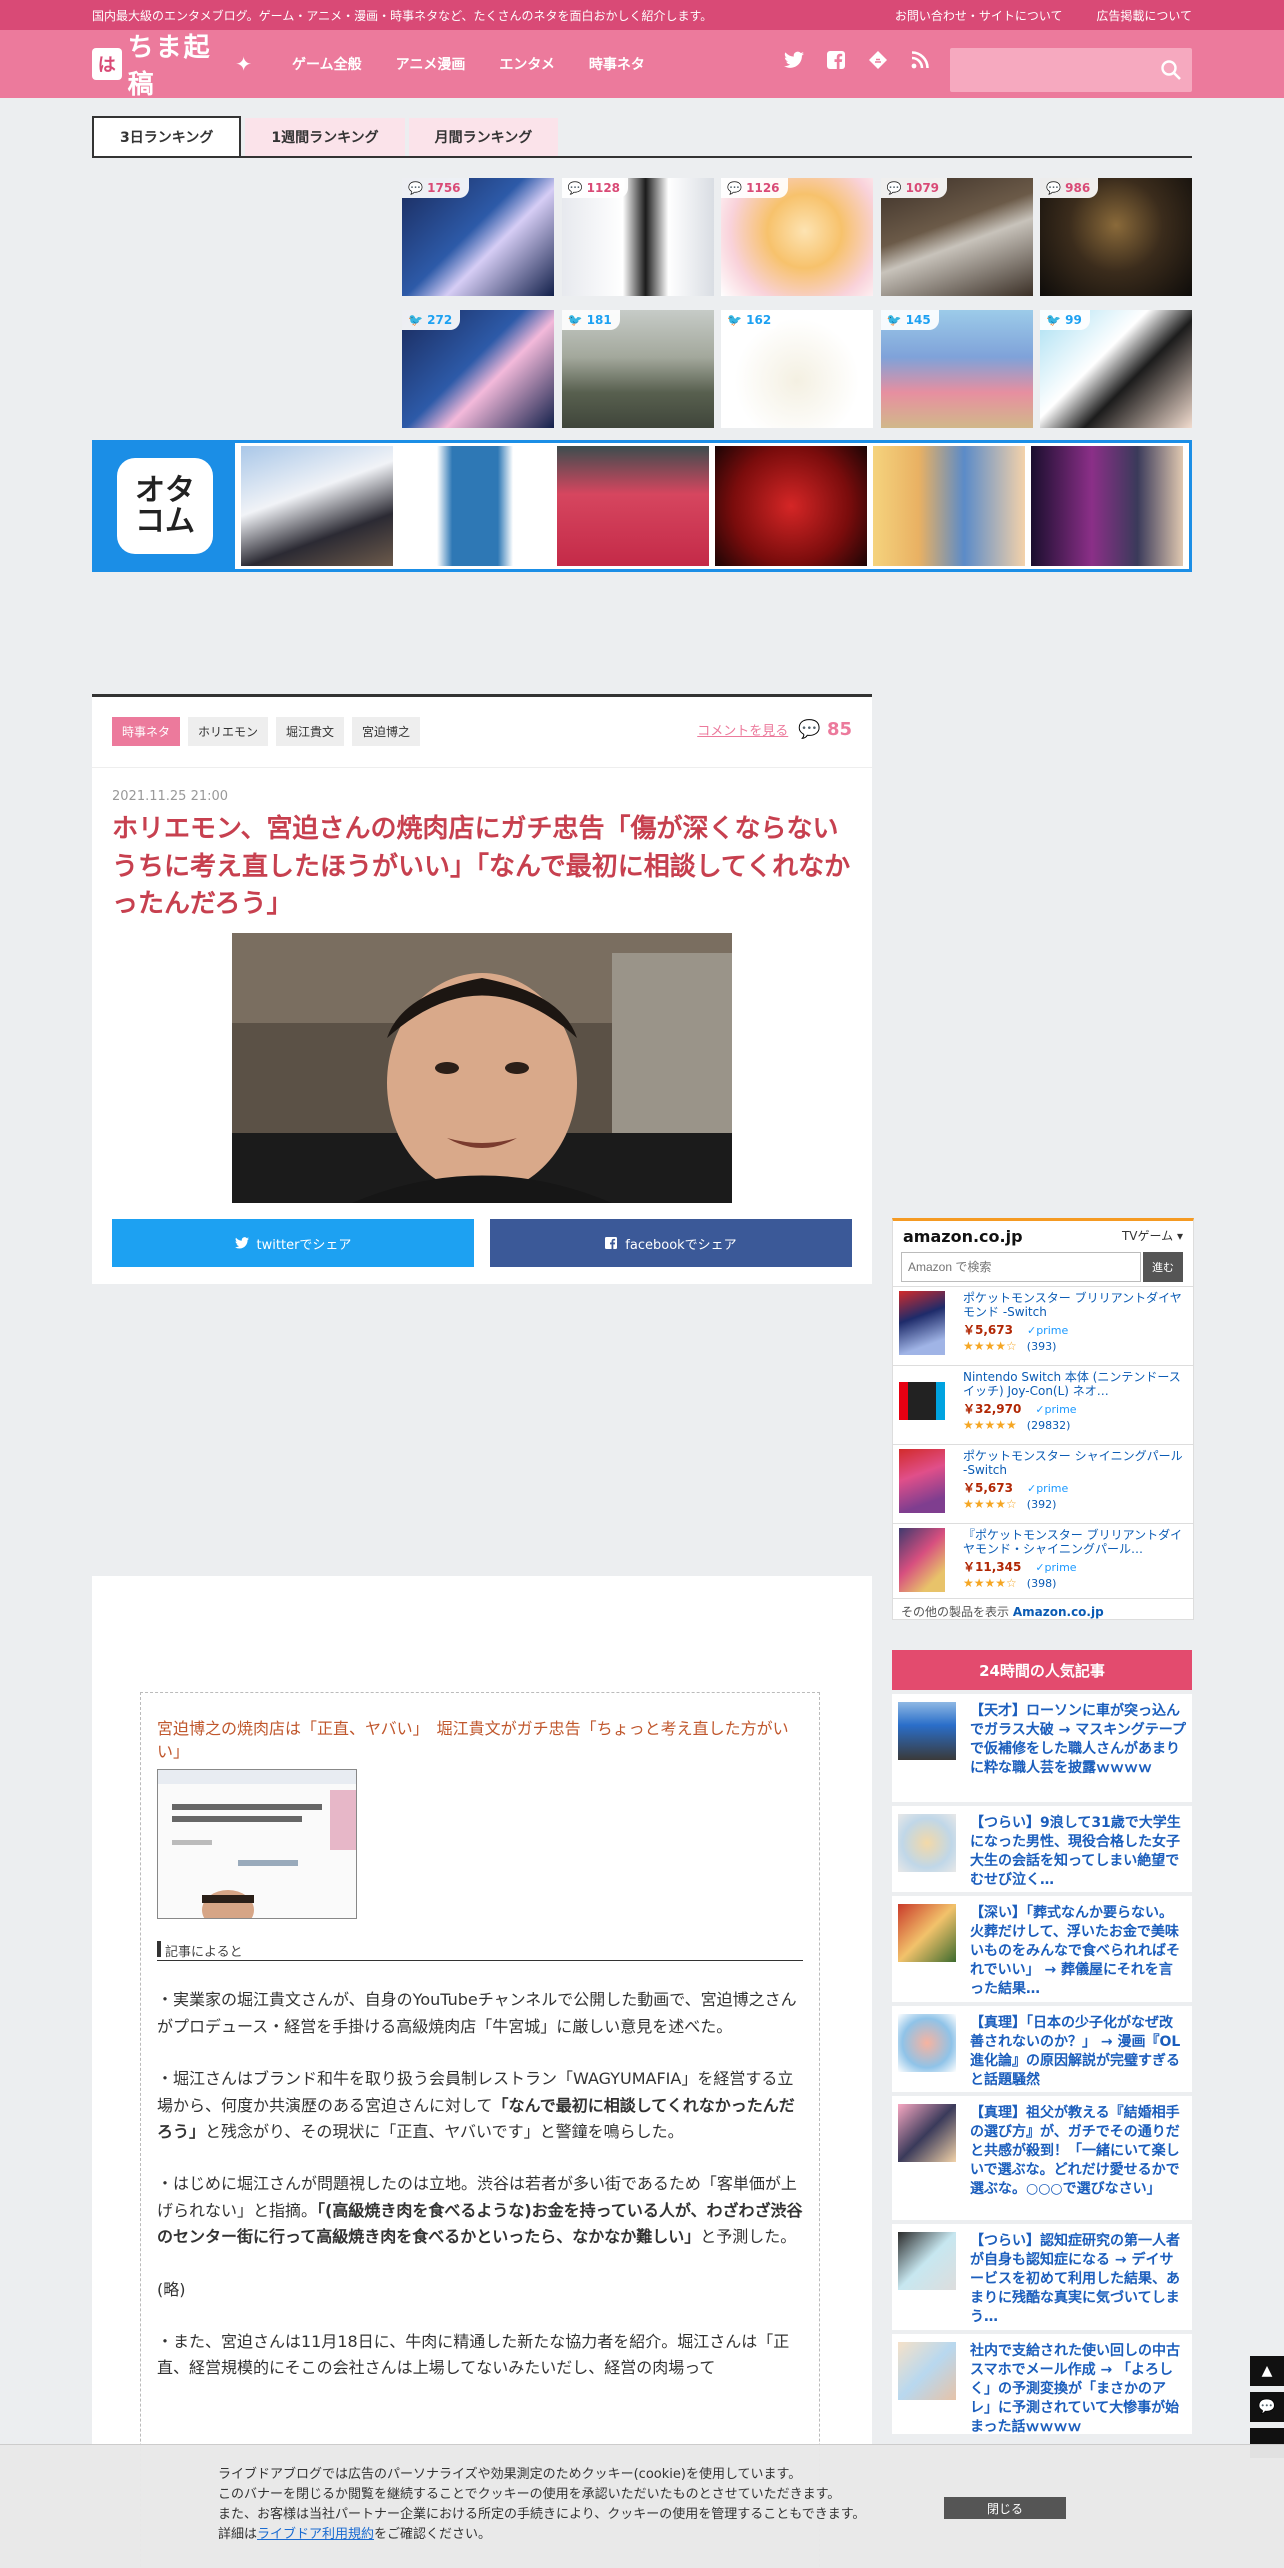  Describe the element at coordinates (836, 64) in the screenshot. I see `facebook-icon` at that location.